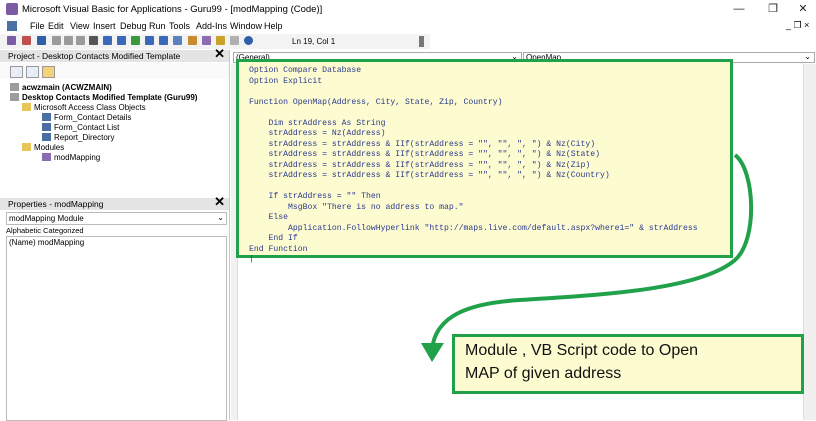 The width and height of the screenshot is (816, 421). Describe the element at coordinates (582, 350) in the screenshot. I see `callout-line-1: Module , VB Script code to Open` at that location.